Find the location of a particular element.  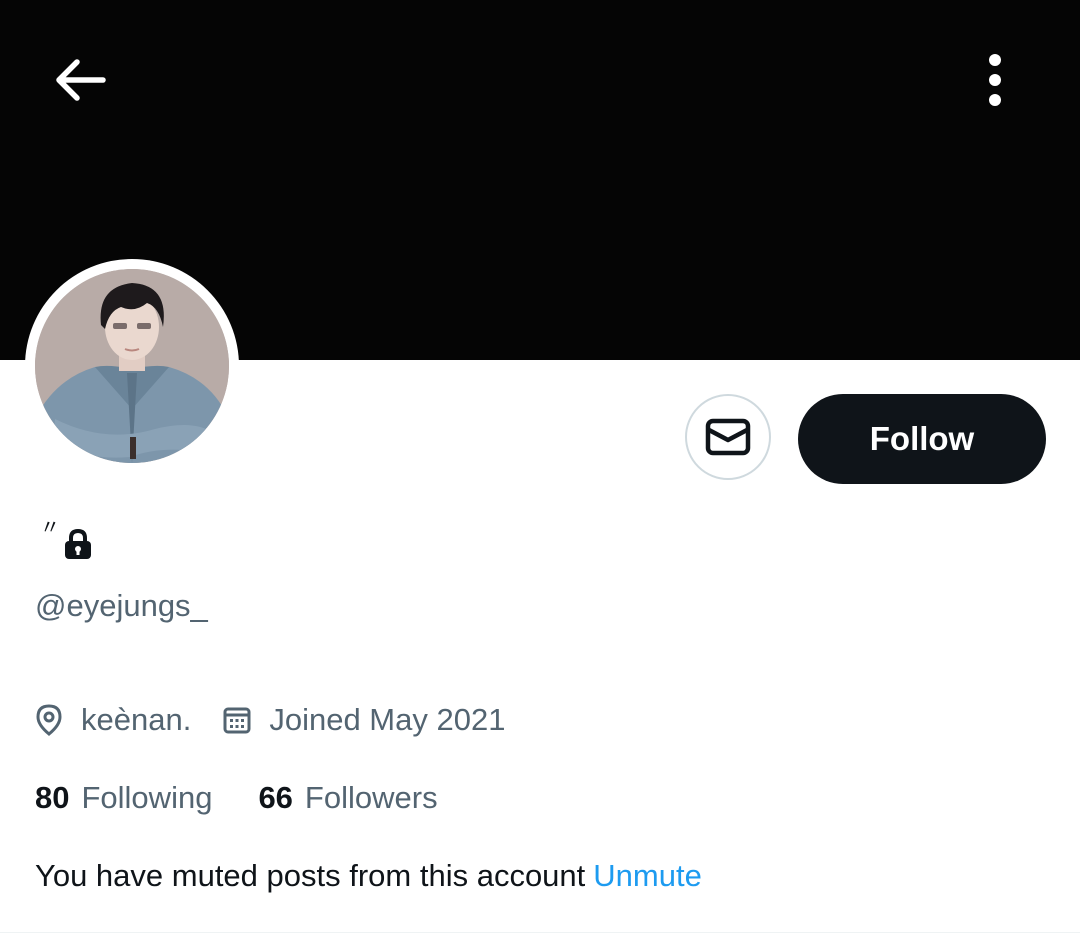

message-button is located at coordinates (728, 437).